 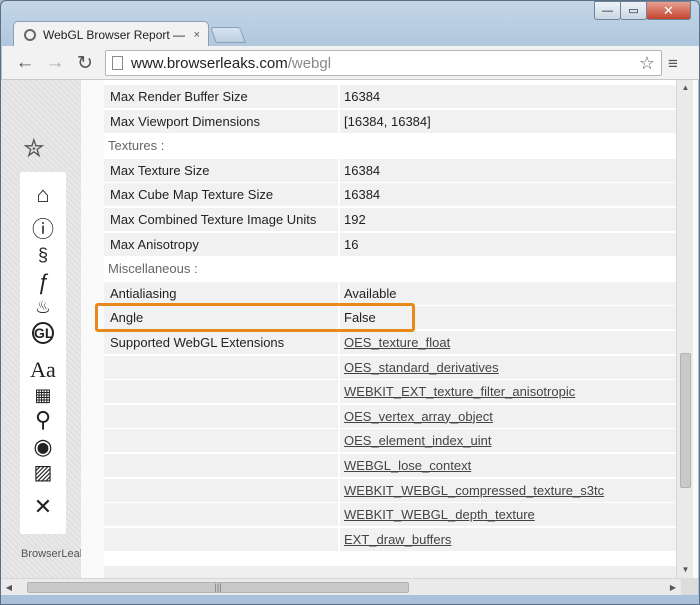 I want to click on image-icon: ▨, so click(x=43, y=473).